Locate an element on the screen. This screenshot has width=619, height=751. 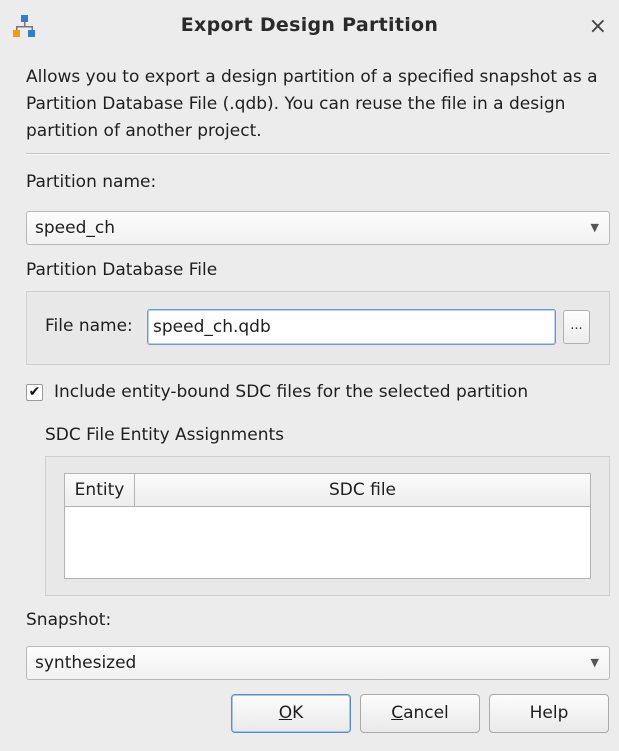
partition-name-dropdown: speed_ch ▼ is located at coordinates (318, 228).